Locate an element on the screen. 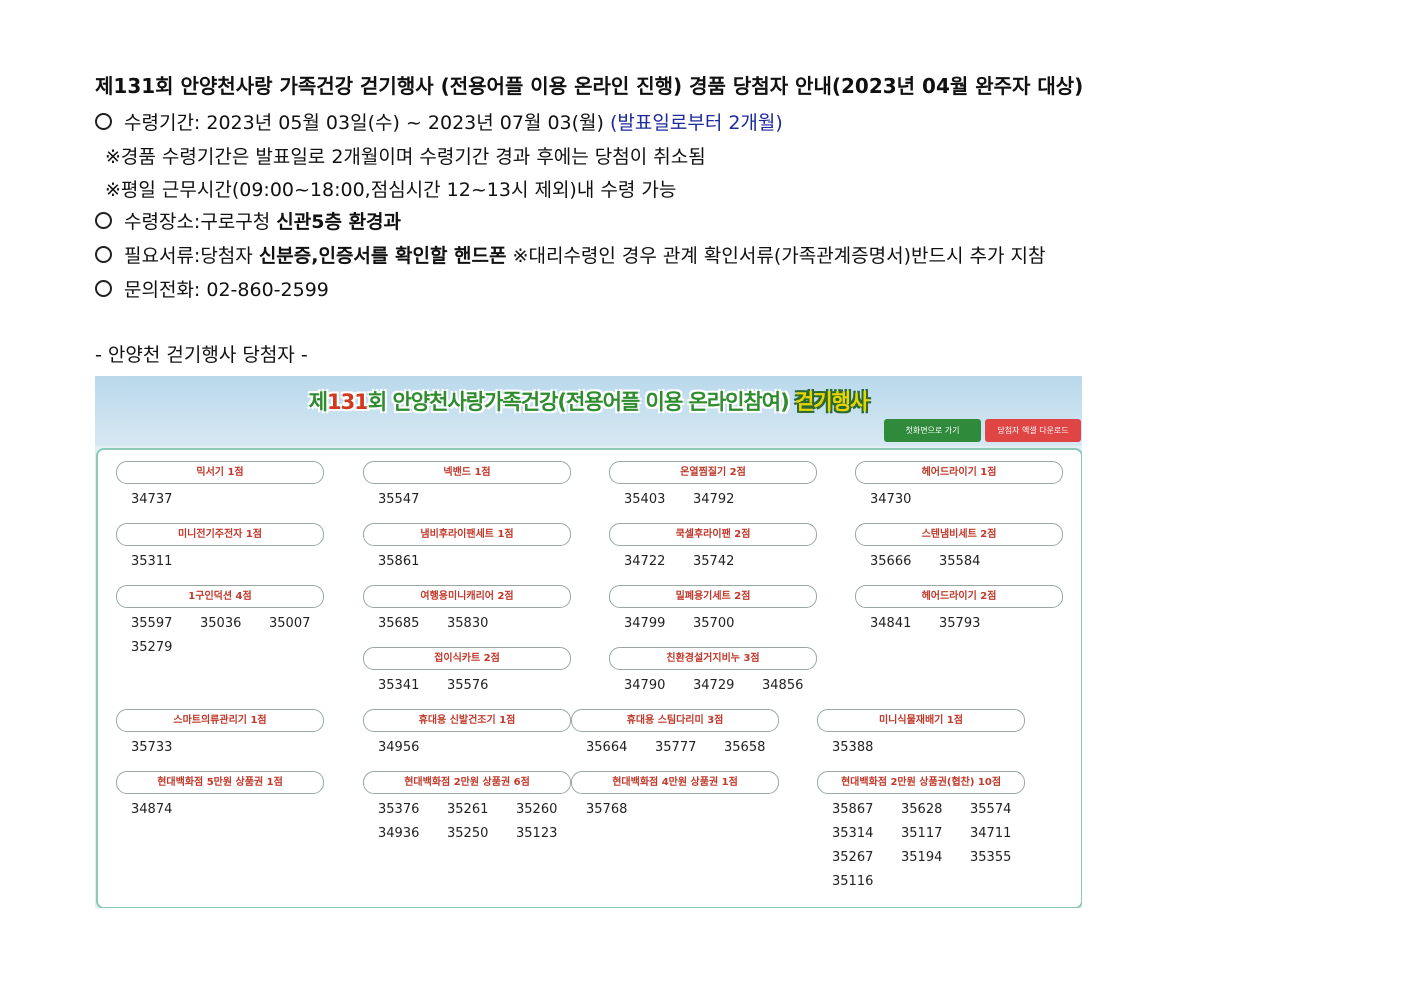  winner-number: 35768 is located at coordinates (607, 809).